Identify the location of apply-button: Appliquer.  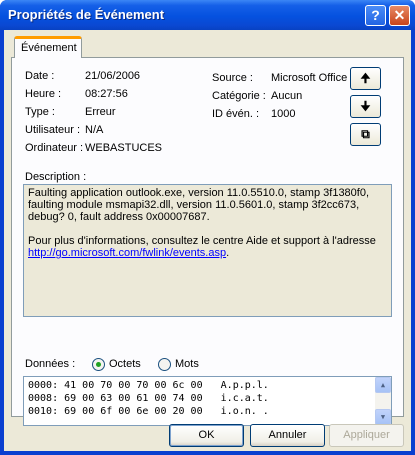
(366, 435).